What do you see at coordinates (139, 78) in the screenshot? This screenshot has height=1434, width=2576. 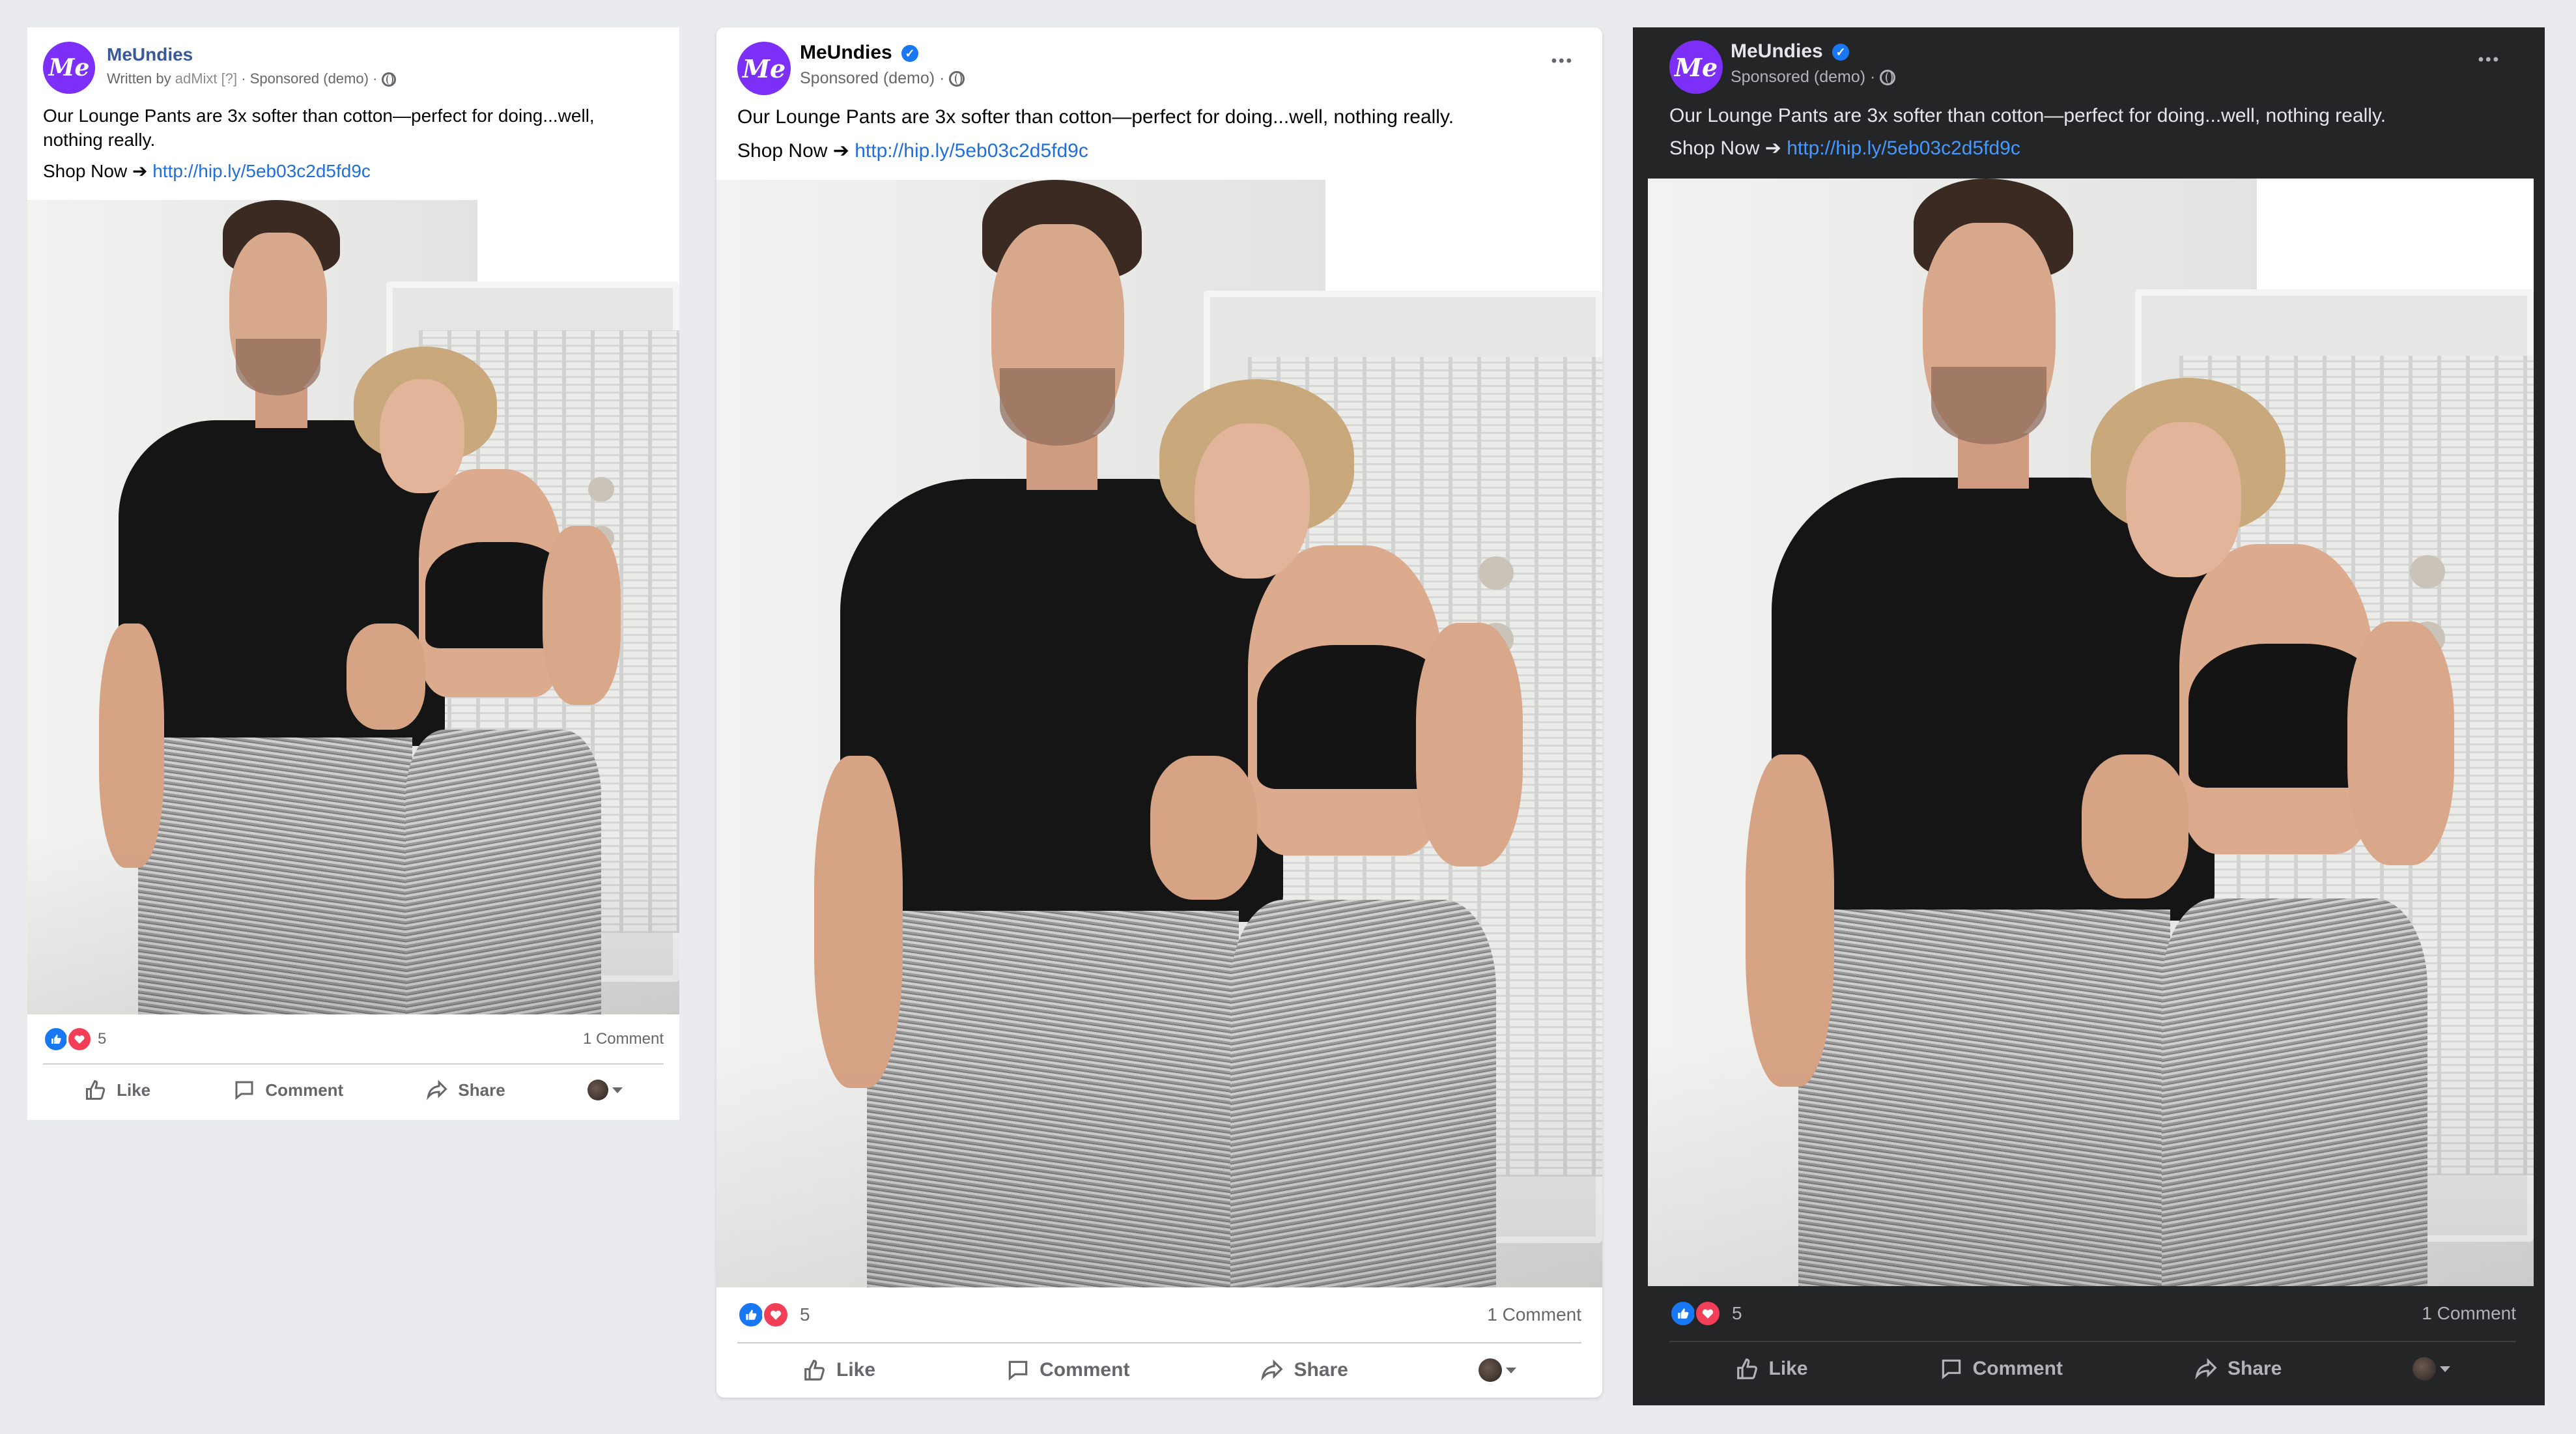 I see `written-by-label: Written by` at bounding box center [139, 78].